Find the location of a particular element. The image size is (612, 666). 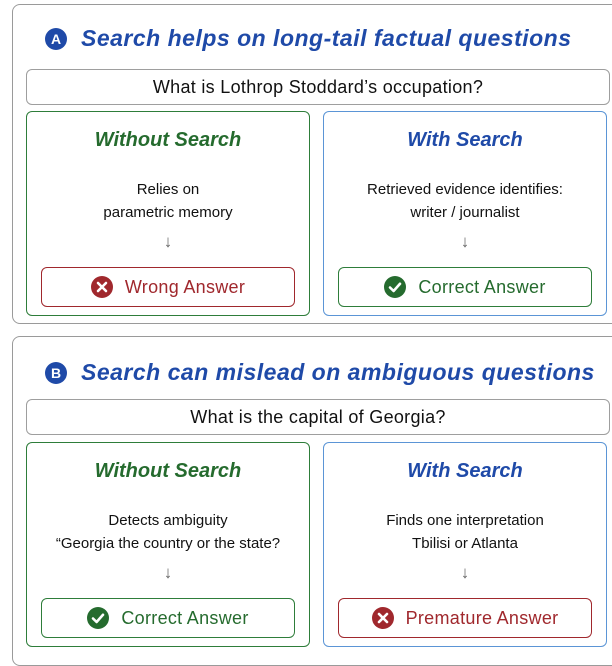

result-box: Premature Answer is located at coordinates (465, 618).